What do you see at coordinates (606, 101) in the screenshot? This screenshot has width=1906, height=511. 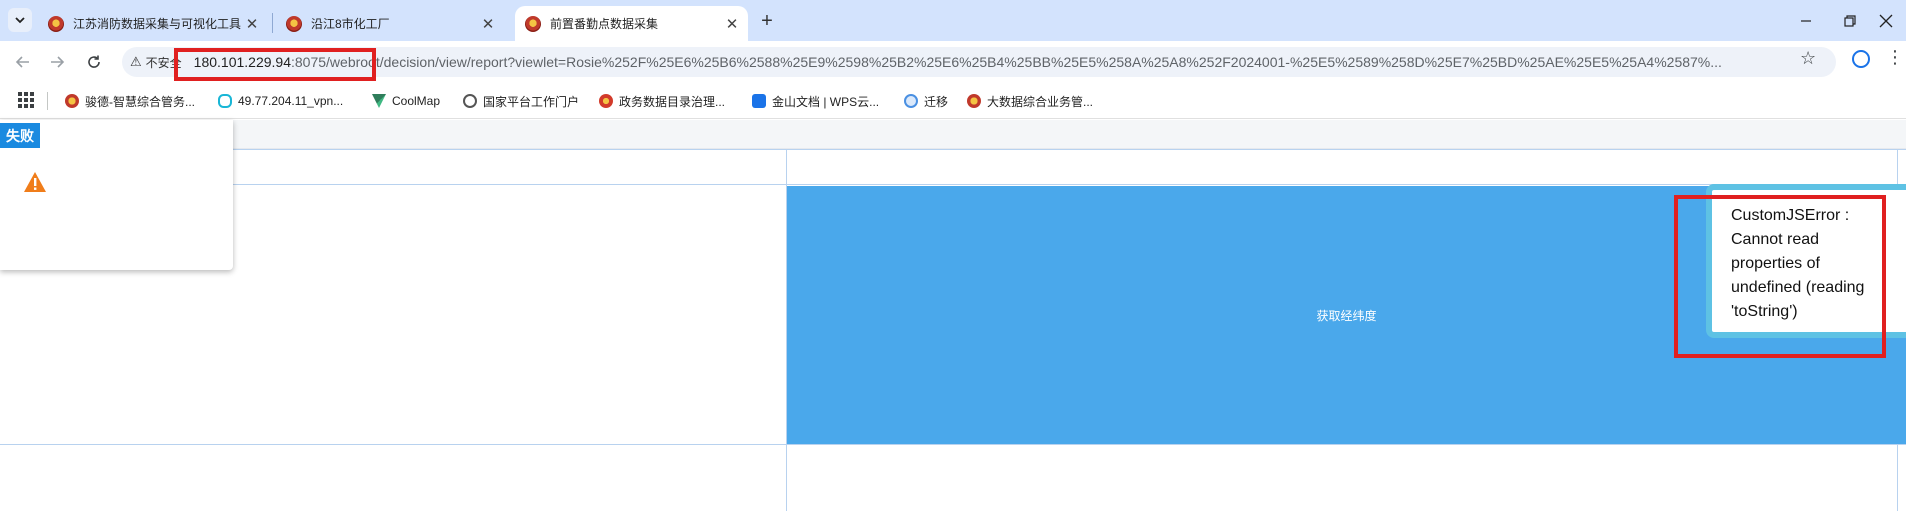 I see `gov-icon` at bounding box center [606, 101].